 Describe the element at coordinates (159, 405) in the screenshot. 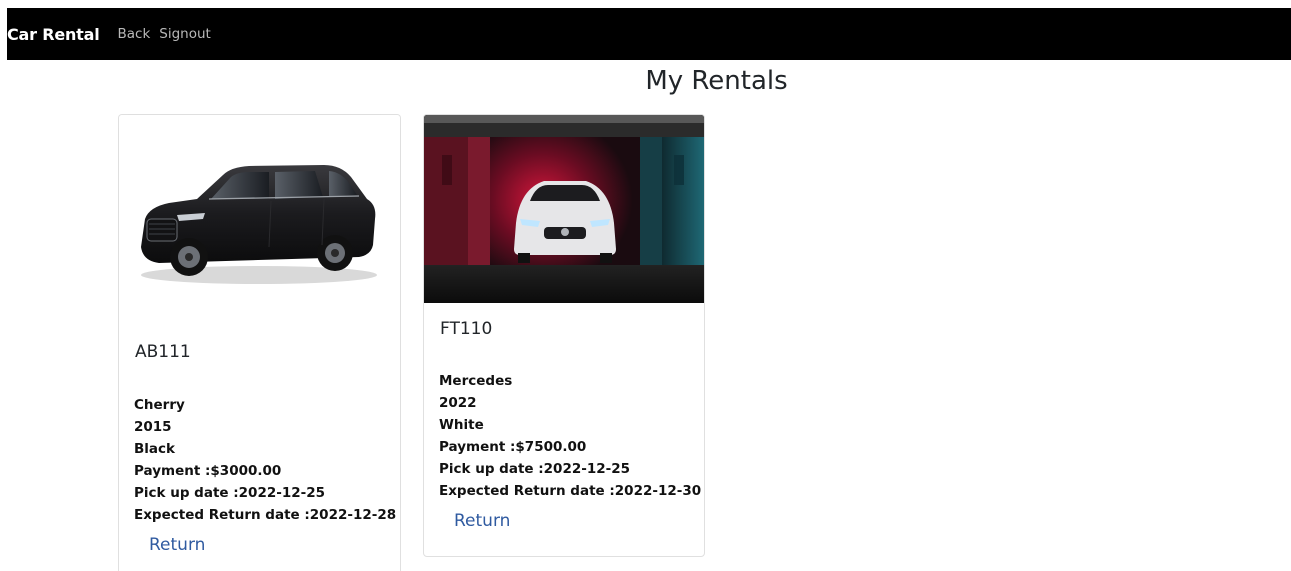

I see `car-make: Cherry` at that location.